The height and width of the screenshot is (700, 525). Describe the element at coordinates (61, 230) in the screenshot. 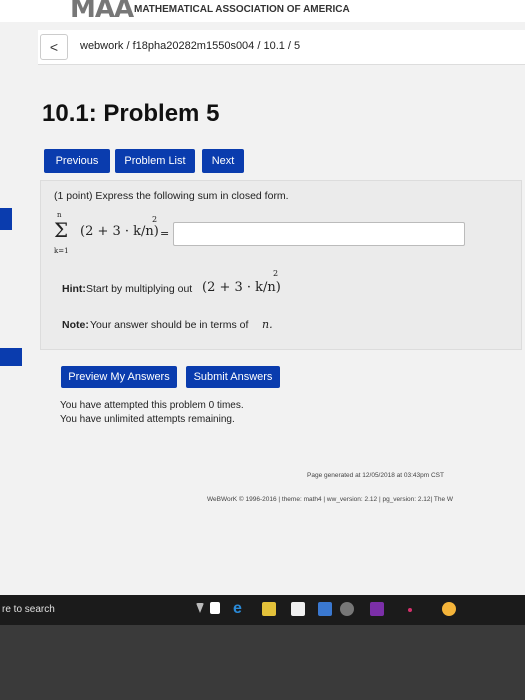

I see `sum-symbol: Σ` at that location.